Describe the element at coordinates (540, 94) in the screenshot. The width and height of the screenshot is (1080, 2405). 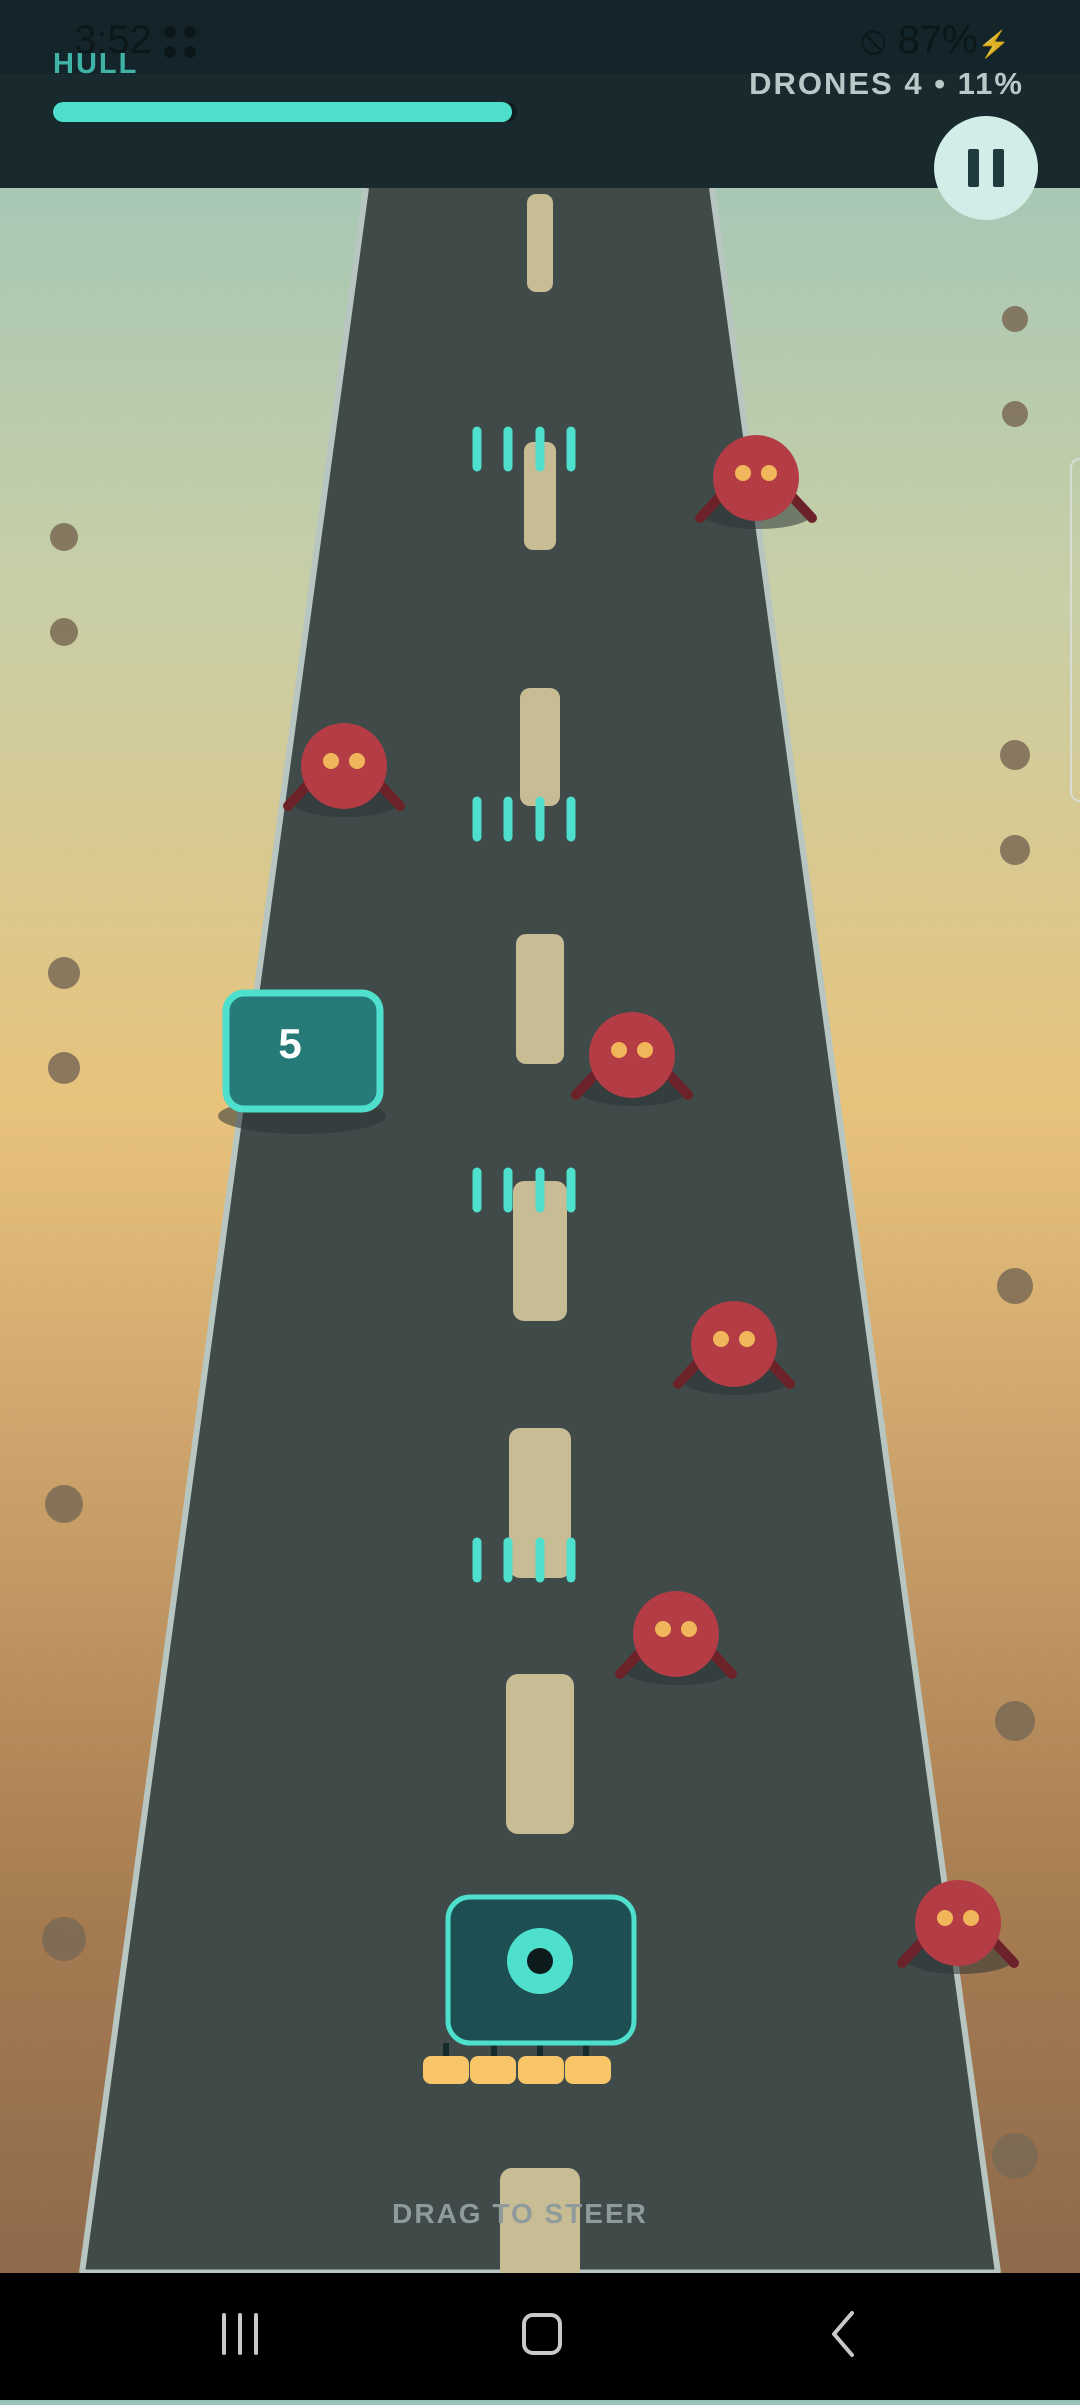
I see `hud-panel: 3:52 ⦸ 87%⚡ HULL DRONES 4 • 11%` at that location.